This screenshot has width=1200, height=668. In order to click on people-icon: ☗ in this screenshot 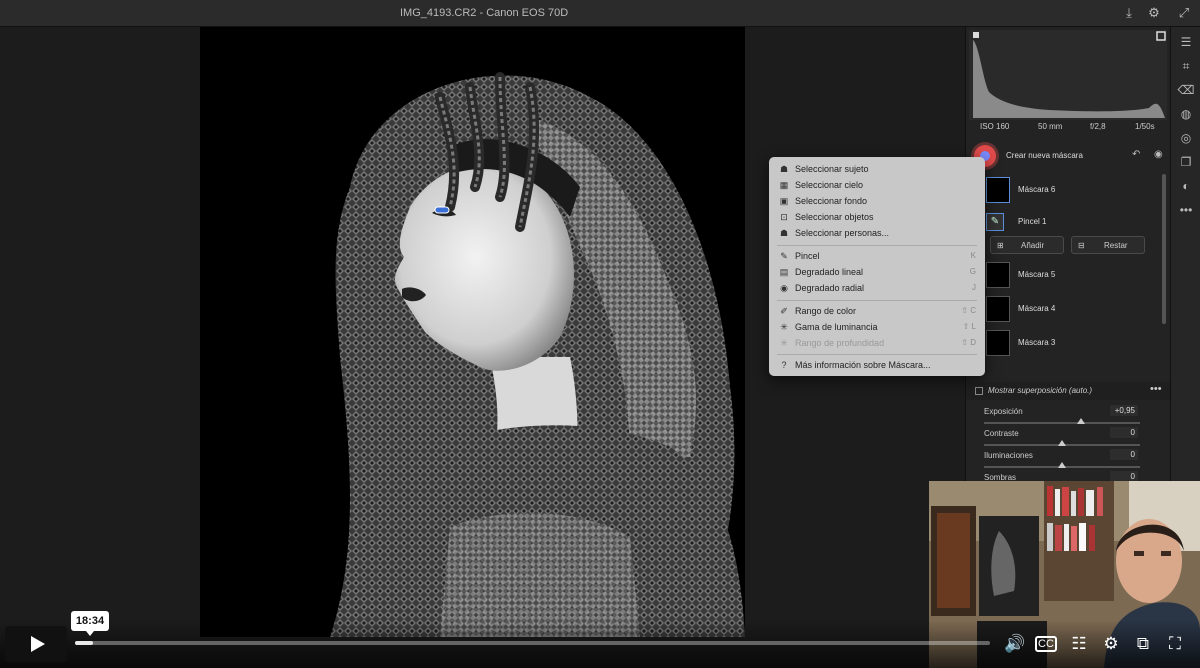, I will do `click(784, 233)`.